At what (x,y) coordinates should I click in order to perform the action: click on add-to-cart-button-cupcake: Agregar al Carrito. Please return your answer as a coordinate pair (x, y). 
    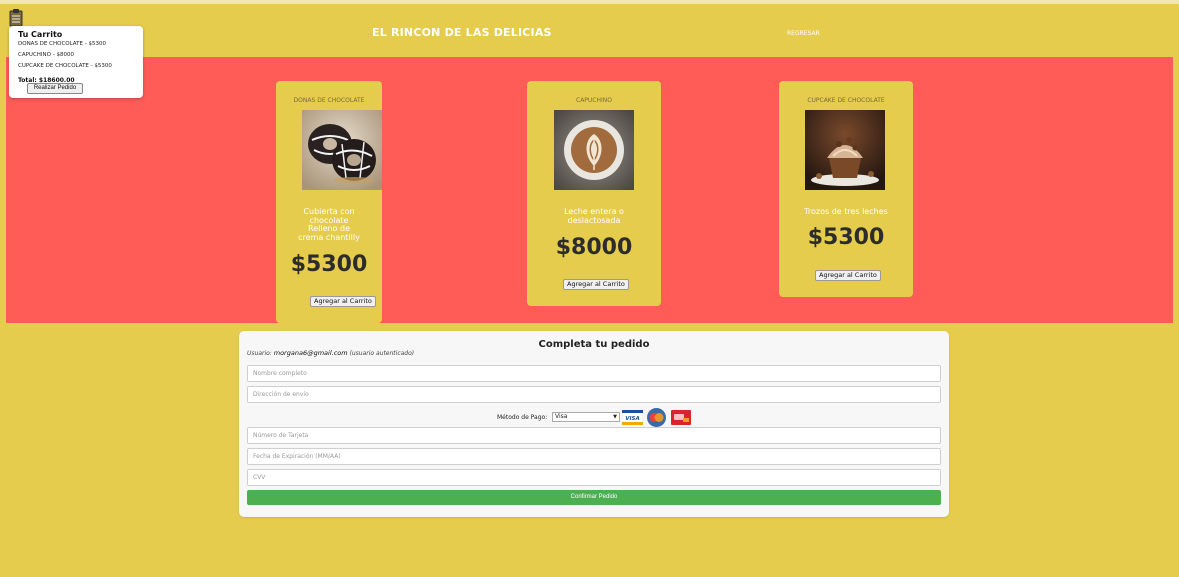
    Looking at the image, I should click on (848, 275).